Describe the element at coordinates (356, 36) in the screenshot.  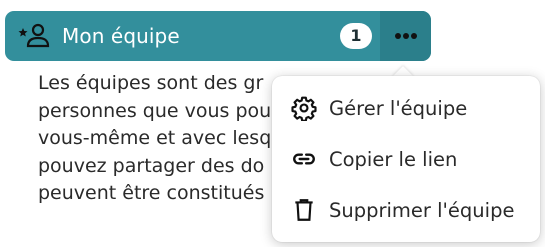
I see `member-count-badge: 1` at that location.